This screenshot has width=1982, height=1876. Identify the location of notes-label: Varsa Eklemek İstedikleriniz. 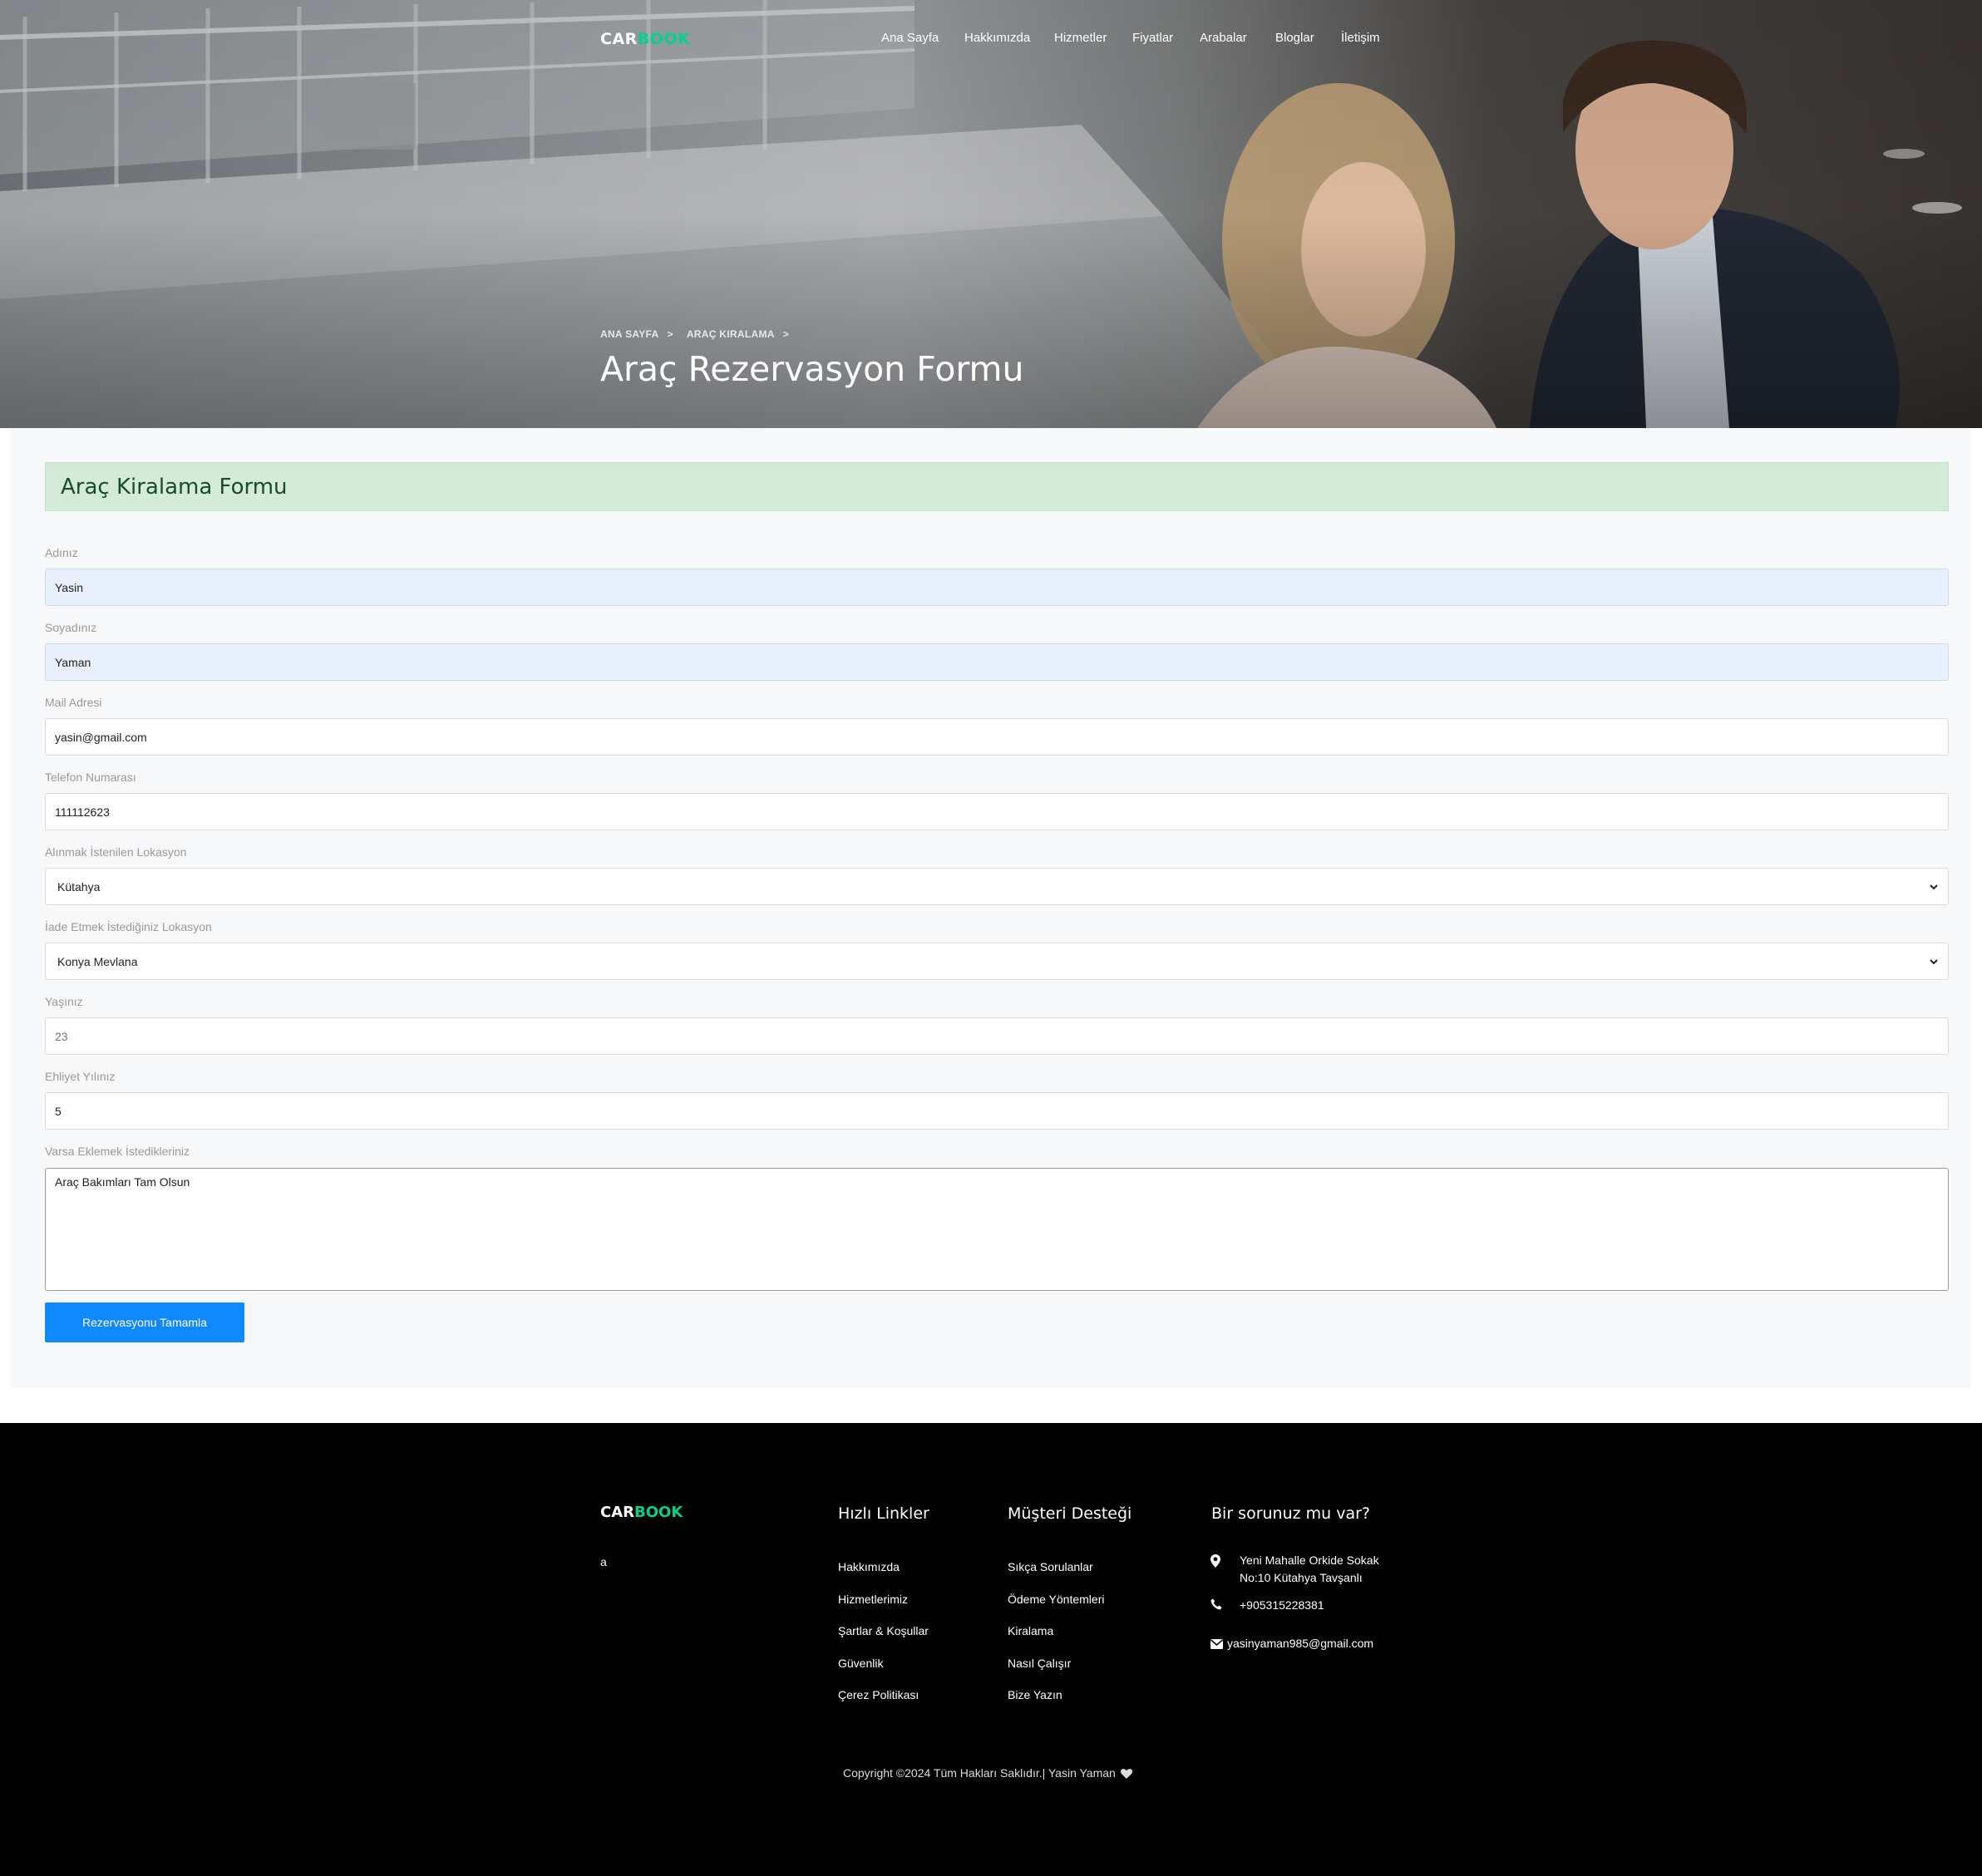
(117, 1151).